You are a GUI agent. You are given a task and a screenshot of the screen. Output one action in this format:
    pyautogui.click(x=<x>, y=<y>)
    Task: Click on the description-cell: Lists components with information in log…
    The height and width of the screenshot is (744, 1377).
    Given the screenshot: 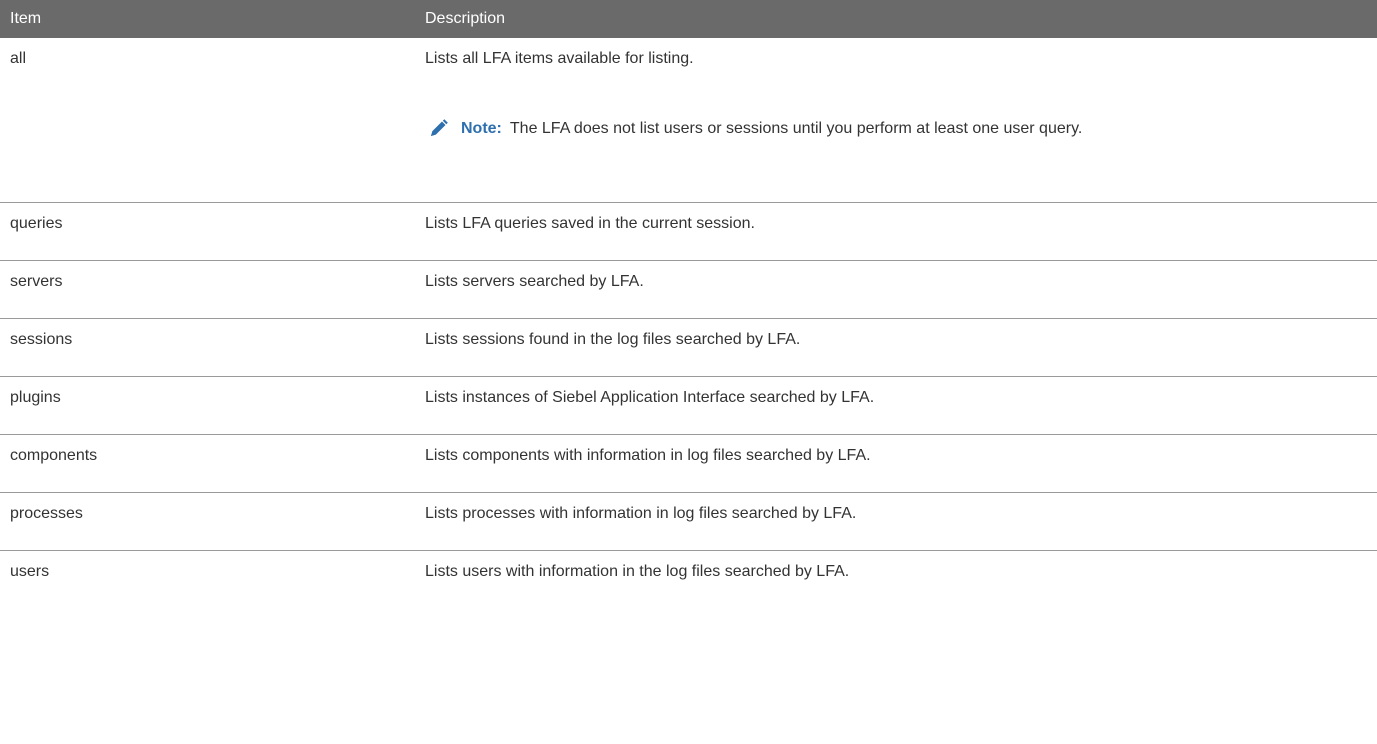 What is the action you would take?
    pyautogui.click(x=896, y=463)
    